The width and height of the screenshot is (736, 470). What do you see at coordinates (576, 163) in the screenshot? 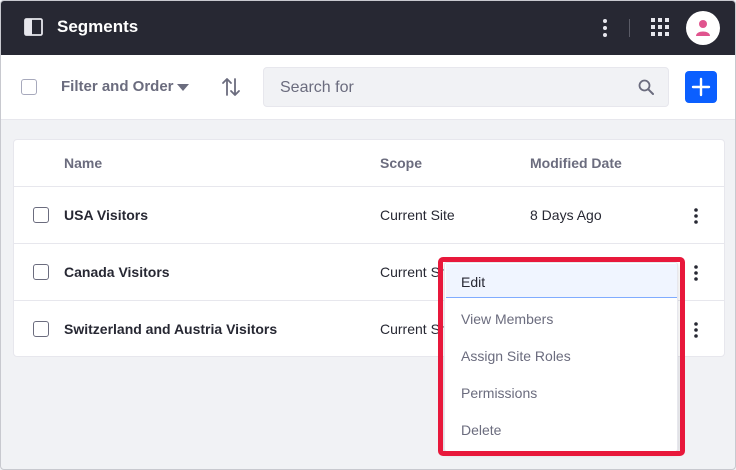
I see `column-header-modified-date: Modified Date` at bounding box center [576, 163].